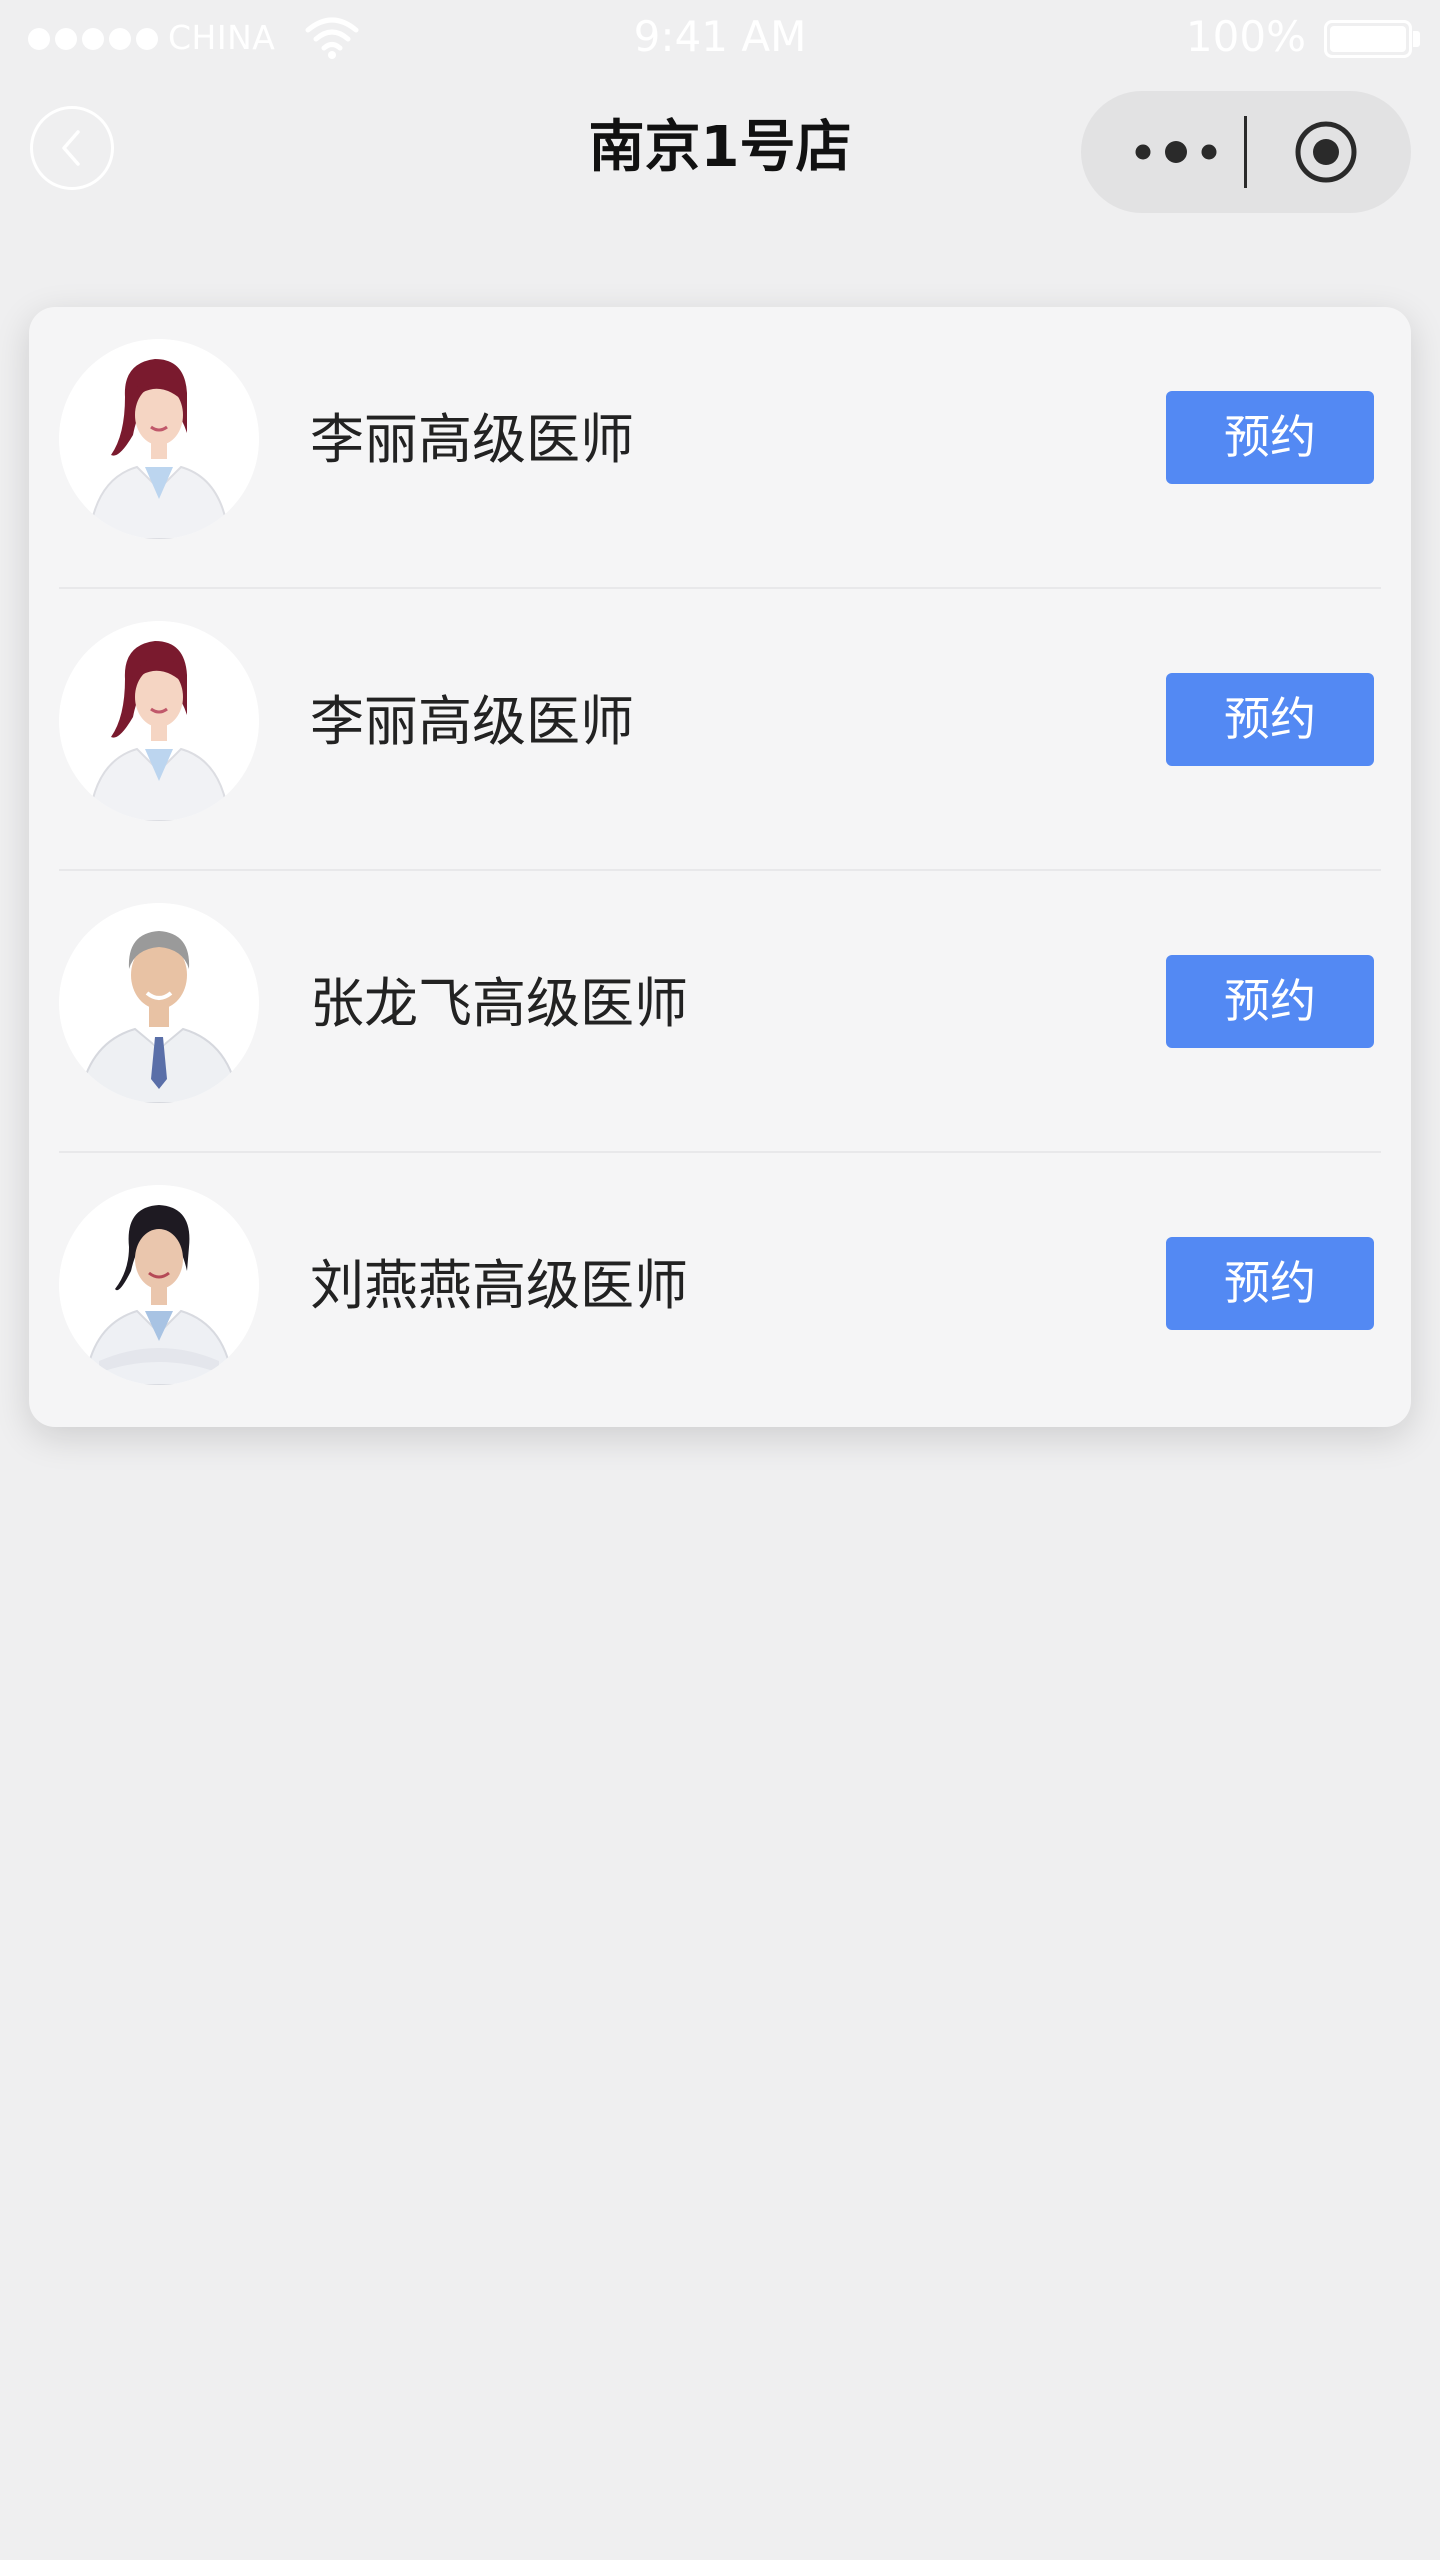 This screenshot has width=1440, height=2560. I want to click on male-doctor-avatar, so click(159, 1003).